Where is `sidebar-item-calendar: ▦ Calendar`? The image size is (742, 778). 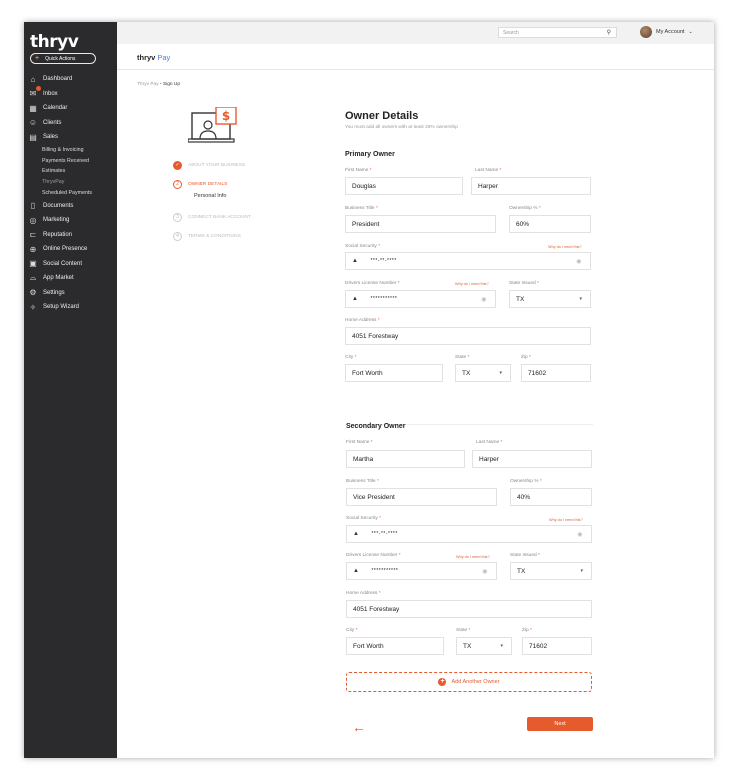 sidebar-item-calendar: ▦ Calendar is located at coordinates (72, 108).